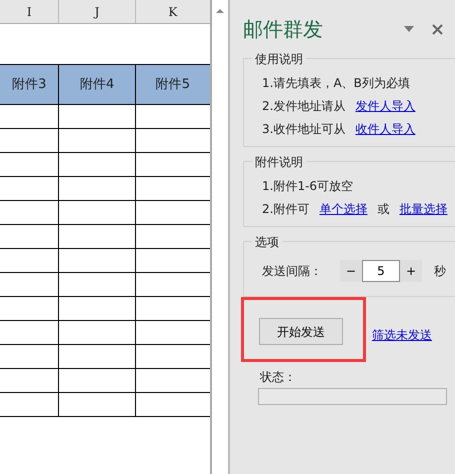  I want to click on instruction-text: 1.请先填表，A、B列为必填, so click(336, 83).